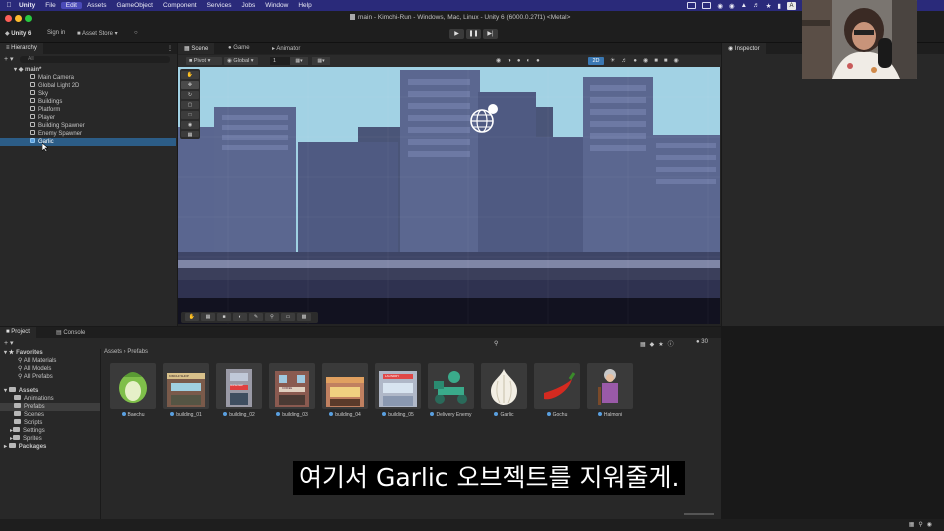  What do you see at coordinates (304, 317) in the screenshot?
I see `palette-fill-icon: ▩` at bounding box center [304, 317].